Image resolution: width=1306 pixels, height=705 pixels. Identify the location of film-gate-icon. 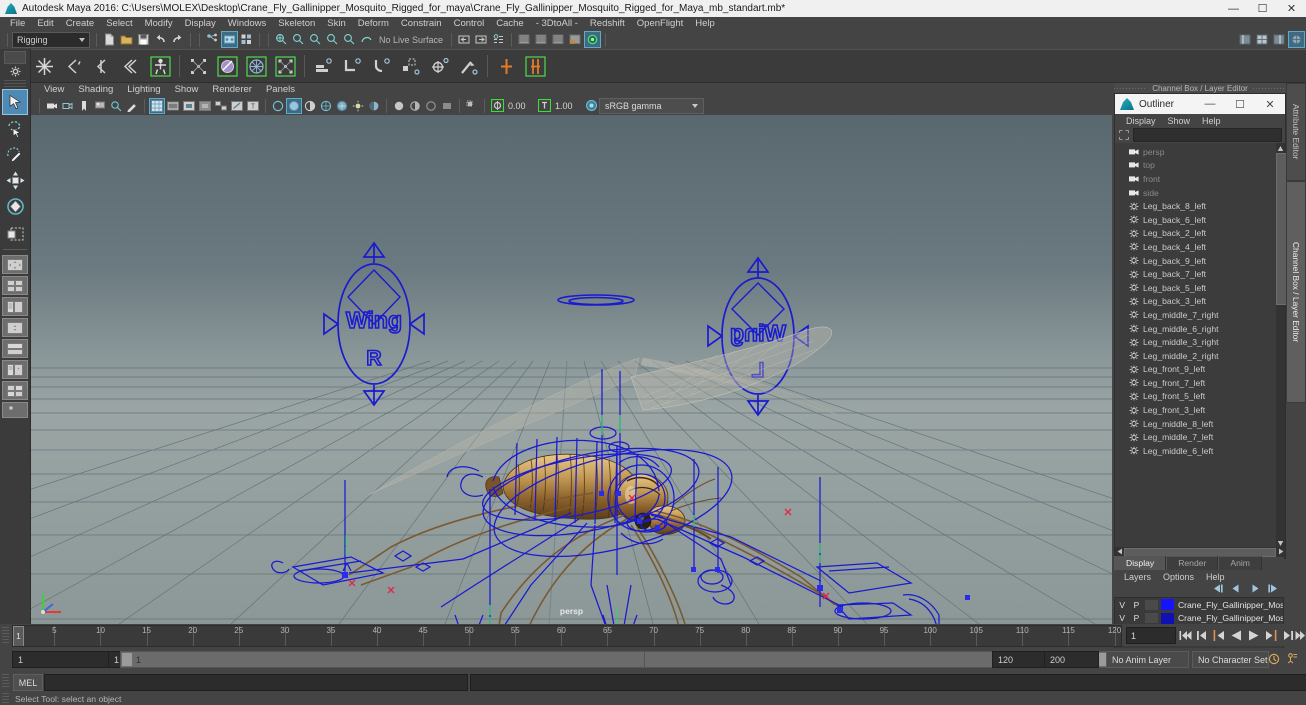
(173, 106).